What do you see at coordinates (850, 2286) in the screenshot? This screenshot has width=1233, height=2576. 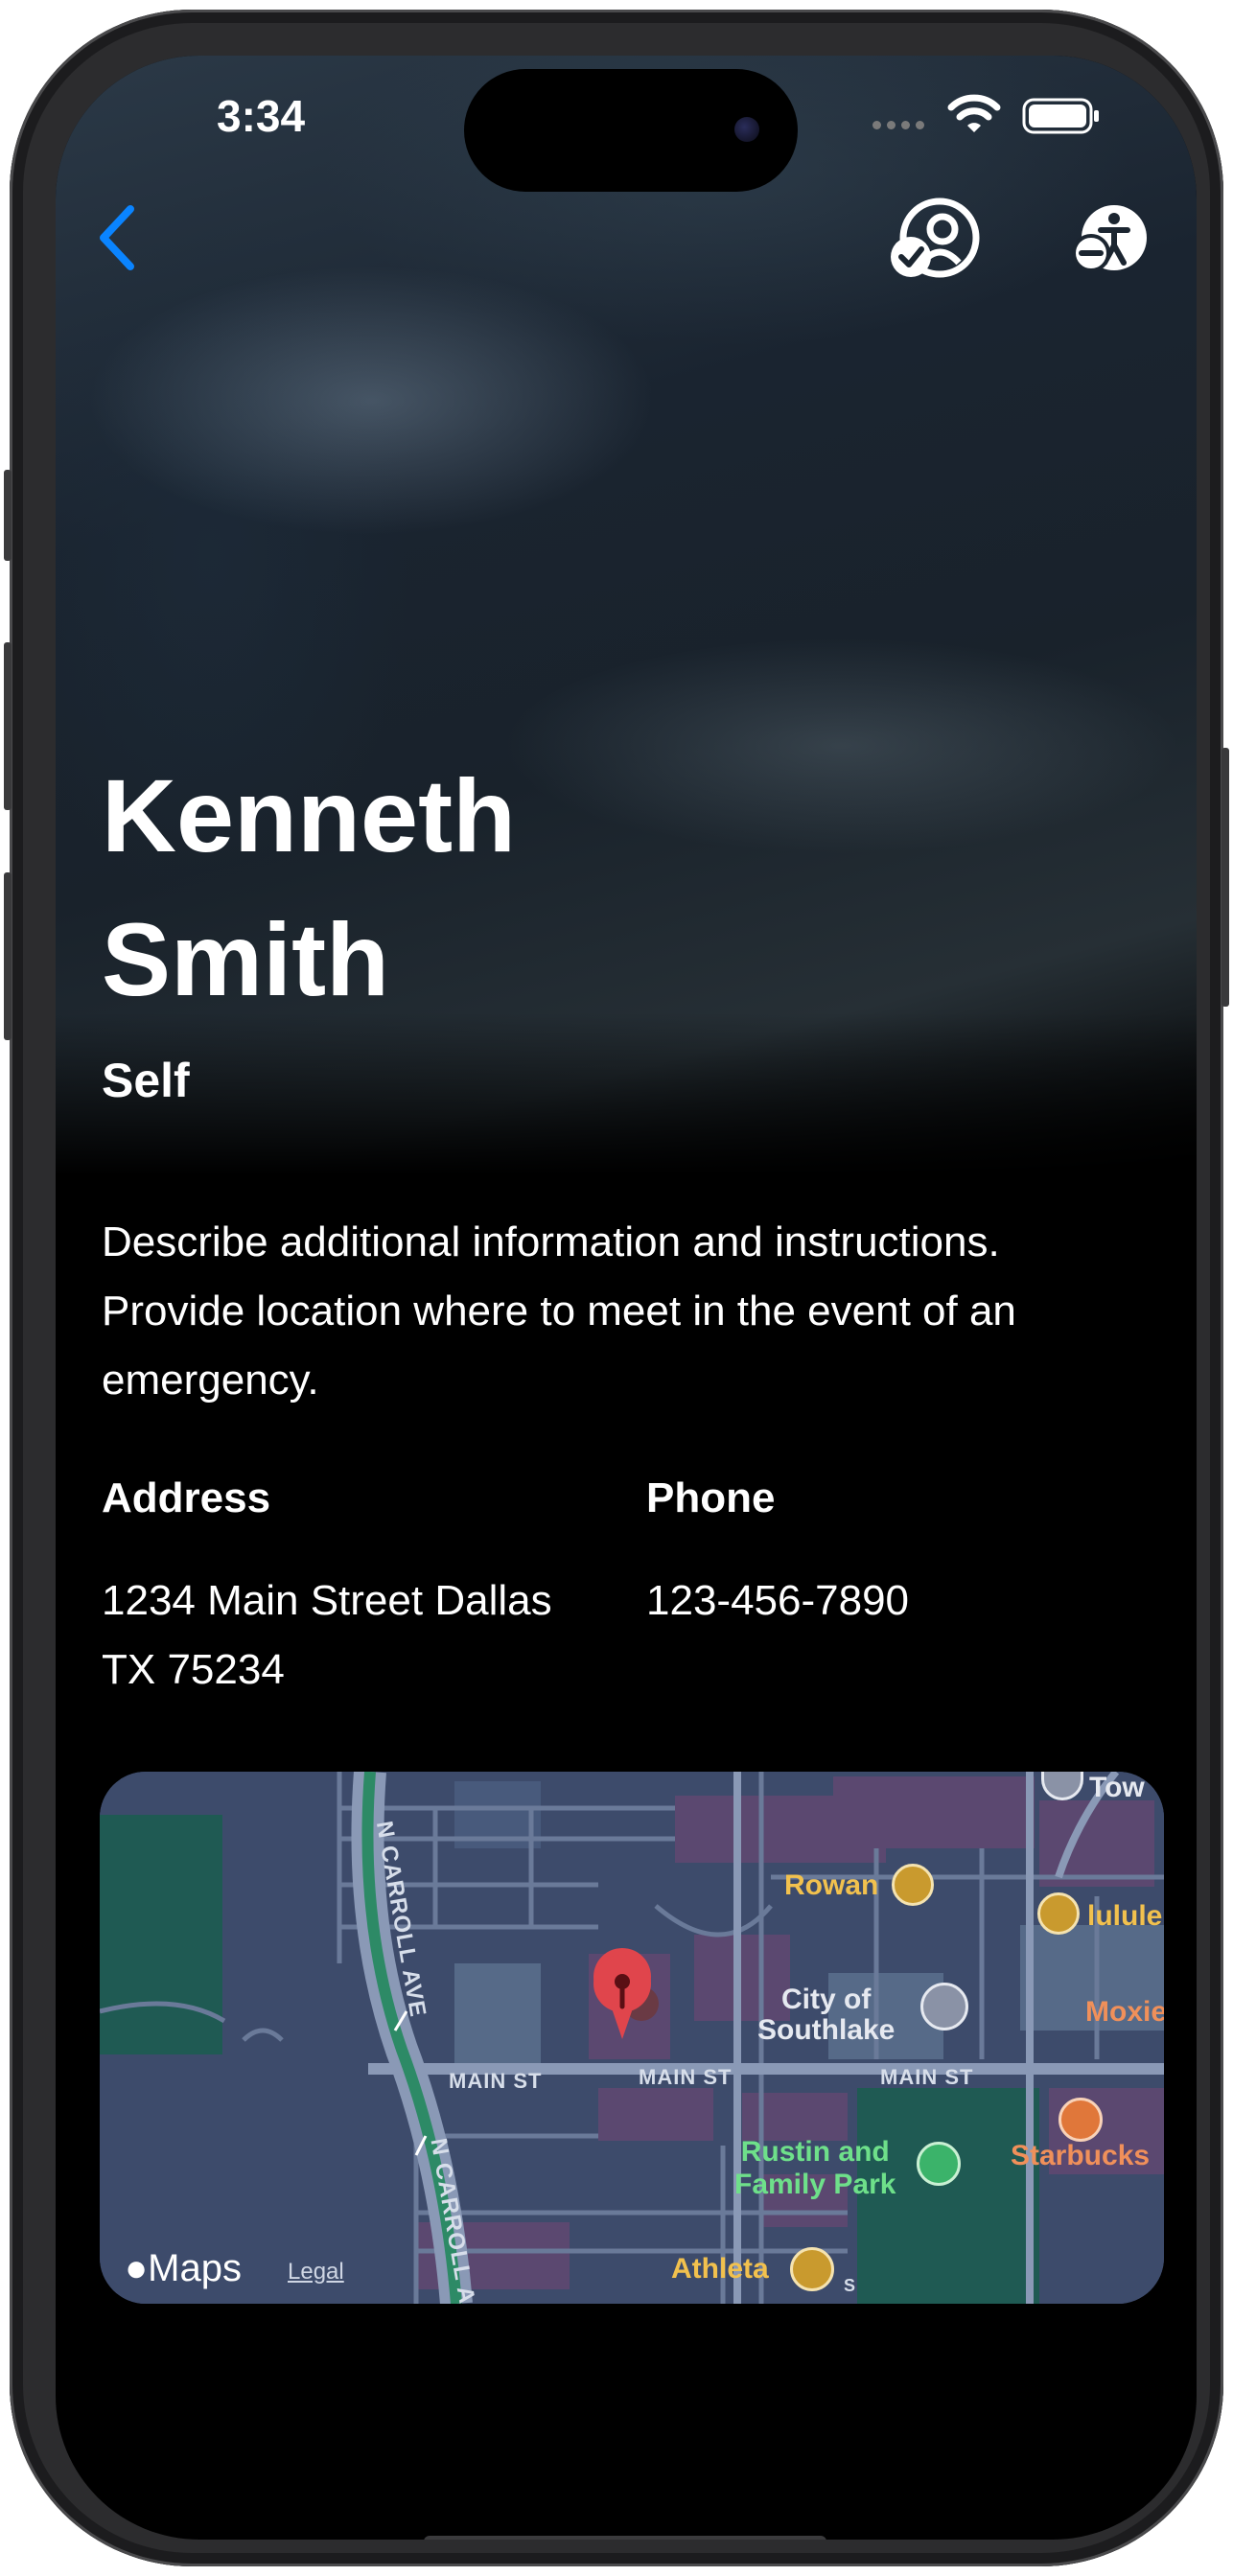 I see `street-label: S` at bounding box center [850, 2286].